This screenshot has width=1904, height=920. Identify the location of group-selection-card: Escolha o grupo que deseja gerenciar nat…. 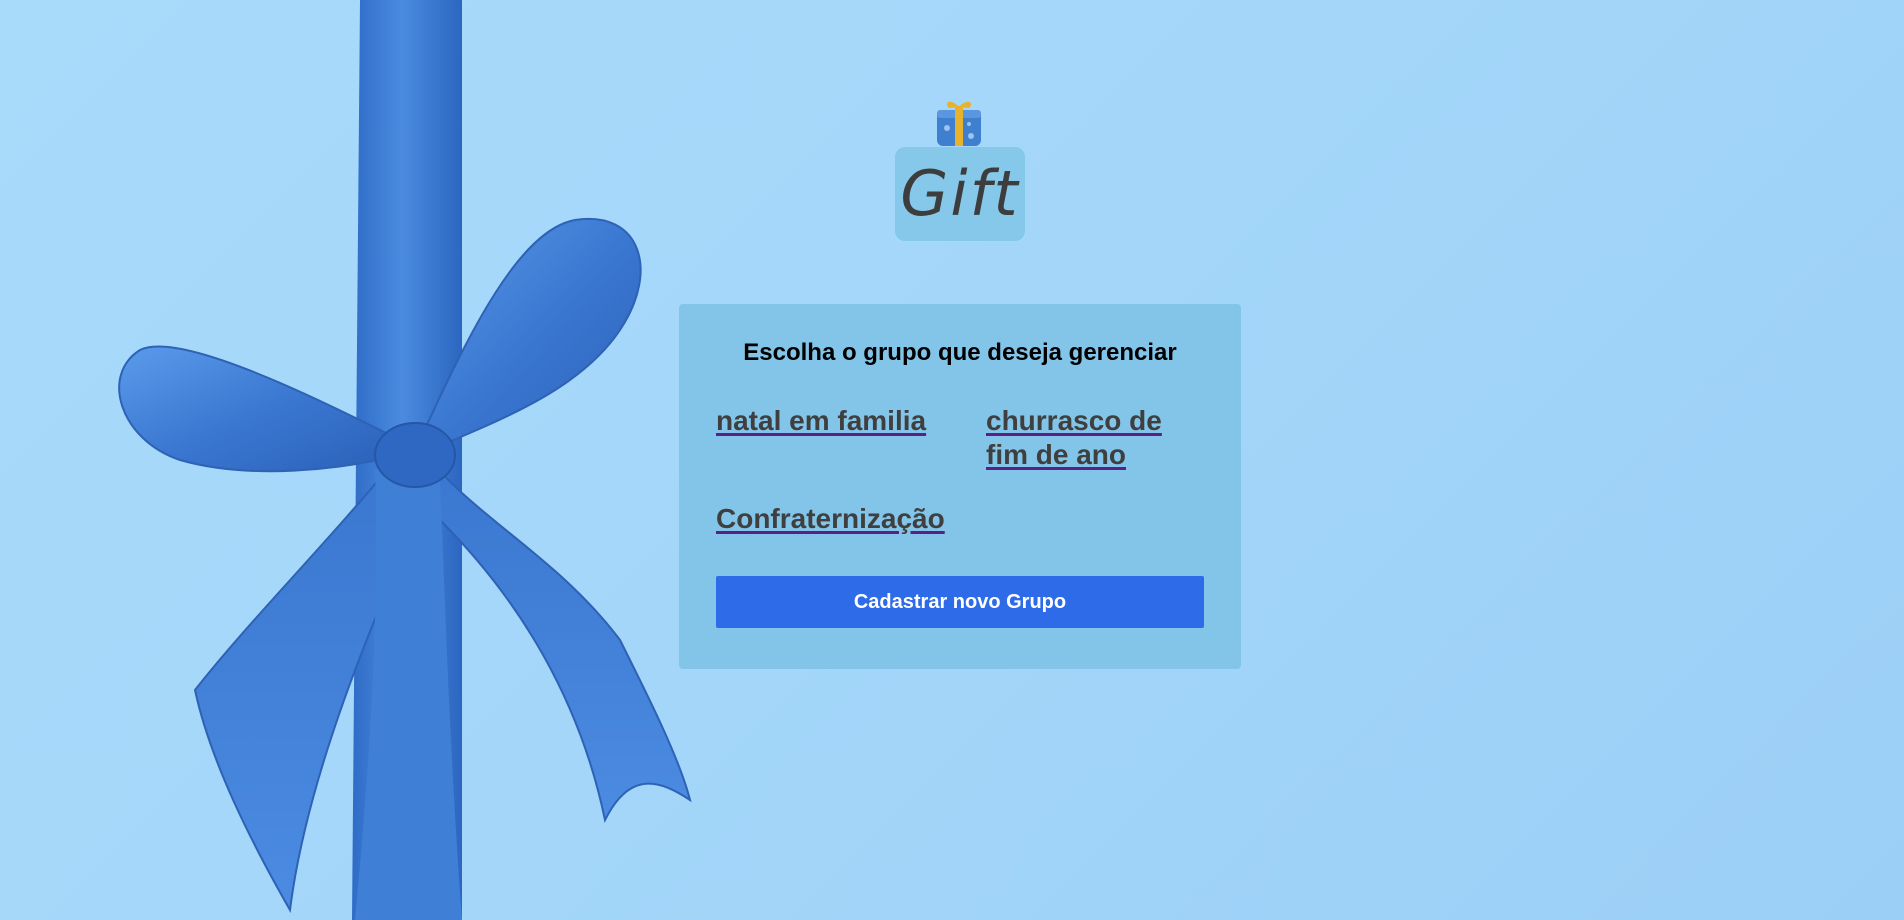
(960, 486).